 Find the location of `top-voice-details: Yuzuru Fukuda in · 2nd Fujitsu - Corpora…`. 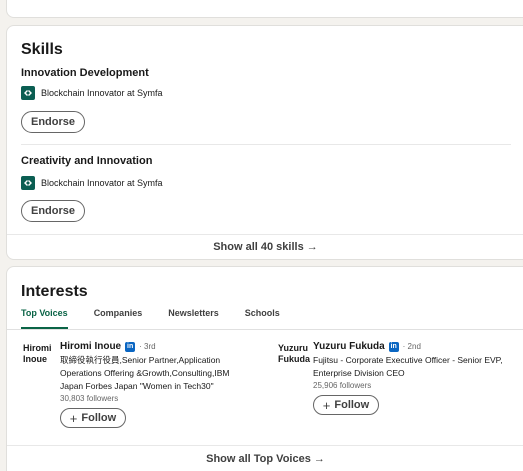

top-voice-details: Yuzuru Fukuda in · 2nd Fujitsu - Corpora… is located at coordinates (413, 378).